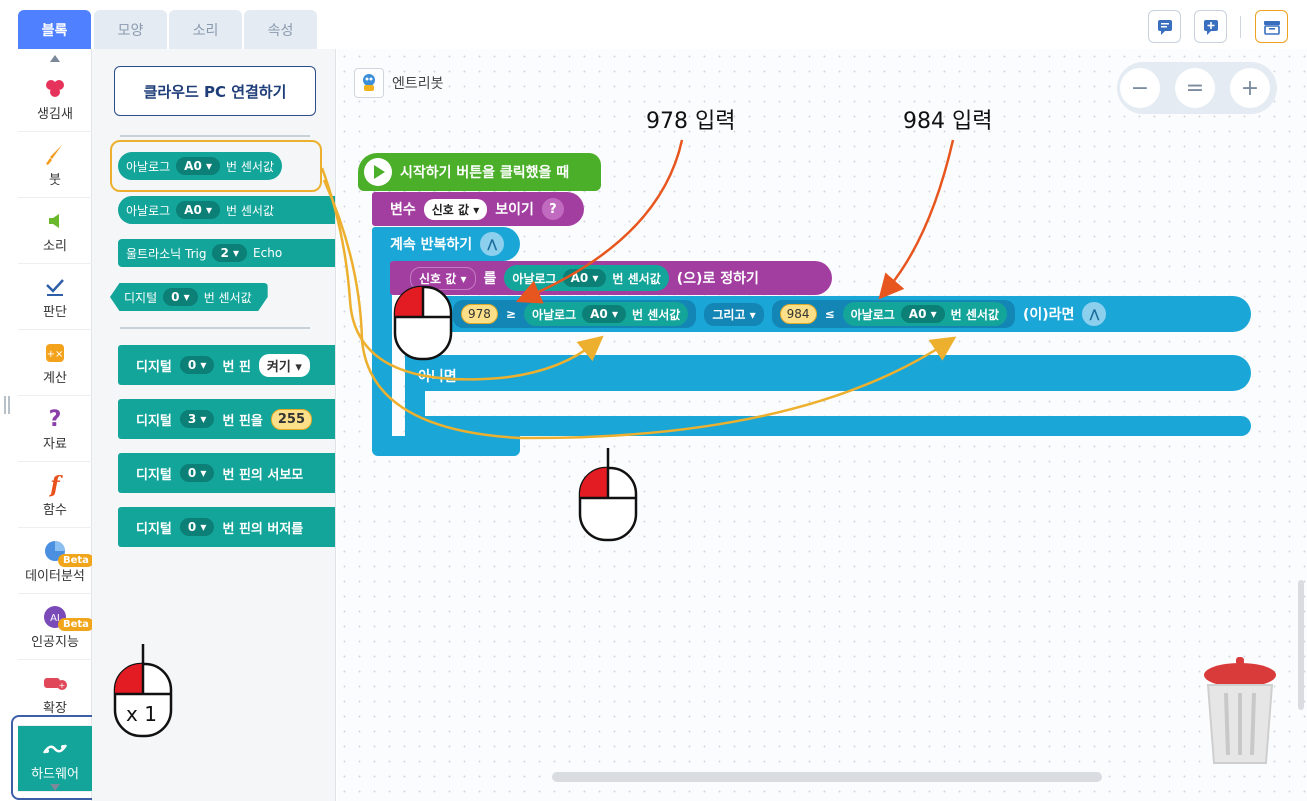 This screenshot has height=801, width=1307. I want to click on vertical-scrollbar, so click(1301, 645).